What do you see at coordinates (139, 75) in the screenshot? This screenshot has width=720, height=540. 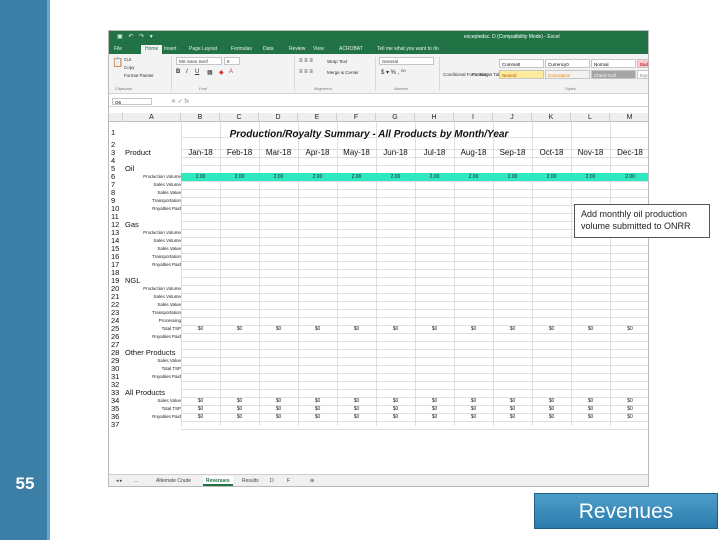 I see `format-painter-button: Format Painter` at bounding box center [139, 75].